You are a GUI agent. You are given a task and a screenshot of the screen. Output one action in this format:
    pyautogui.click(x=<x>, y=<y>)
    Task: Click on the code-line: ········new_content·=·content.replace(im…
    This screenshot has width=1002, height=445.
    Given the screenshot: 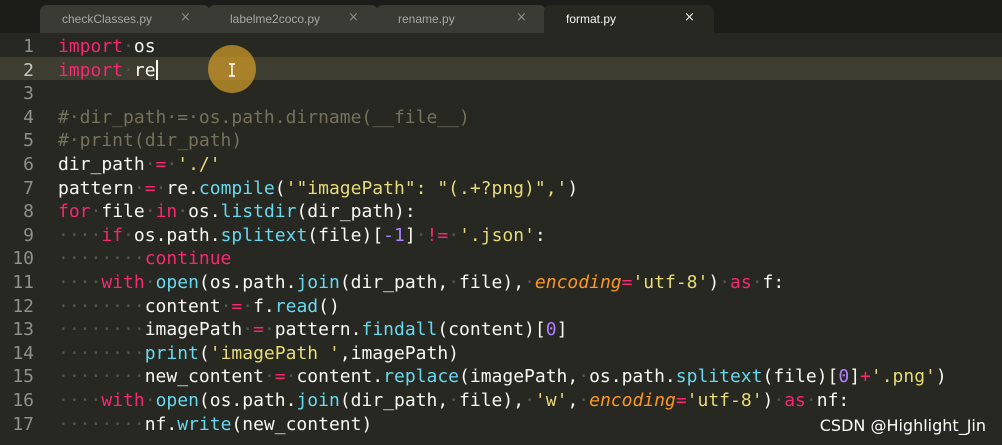 What is the action you would take?
    pyautogui.click(x=502, y=376)
    